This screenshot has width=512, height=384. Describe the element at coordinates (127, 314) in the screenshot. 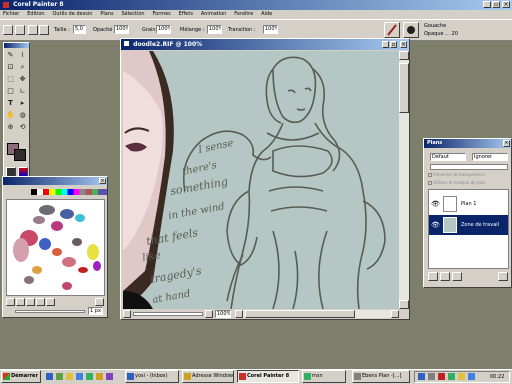

I see `zoom-out-button` at that location.